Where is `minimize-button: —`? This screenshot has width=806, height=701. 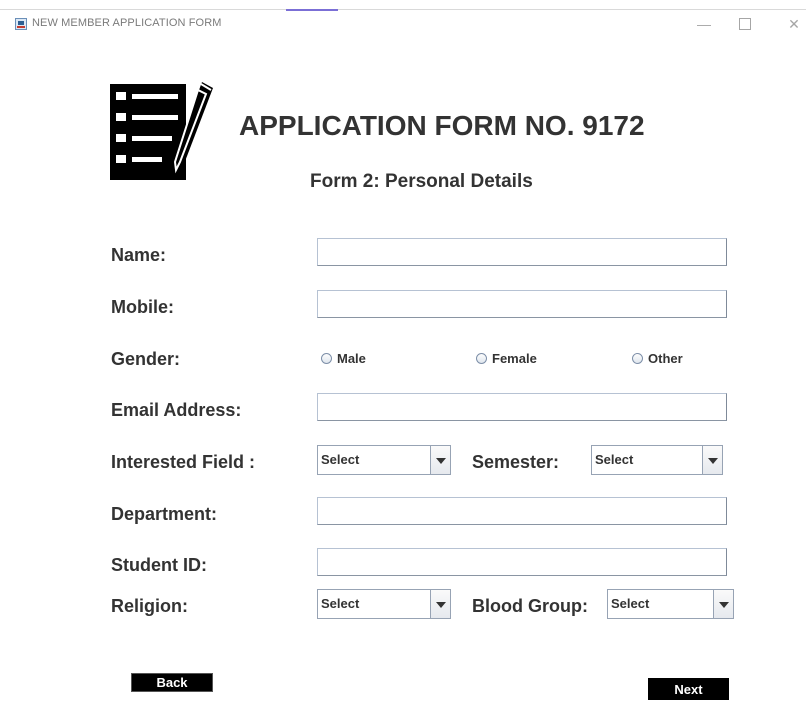
minimize-button: — is located at coordinates (704, 24).